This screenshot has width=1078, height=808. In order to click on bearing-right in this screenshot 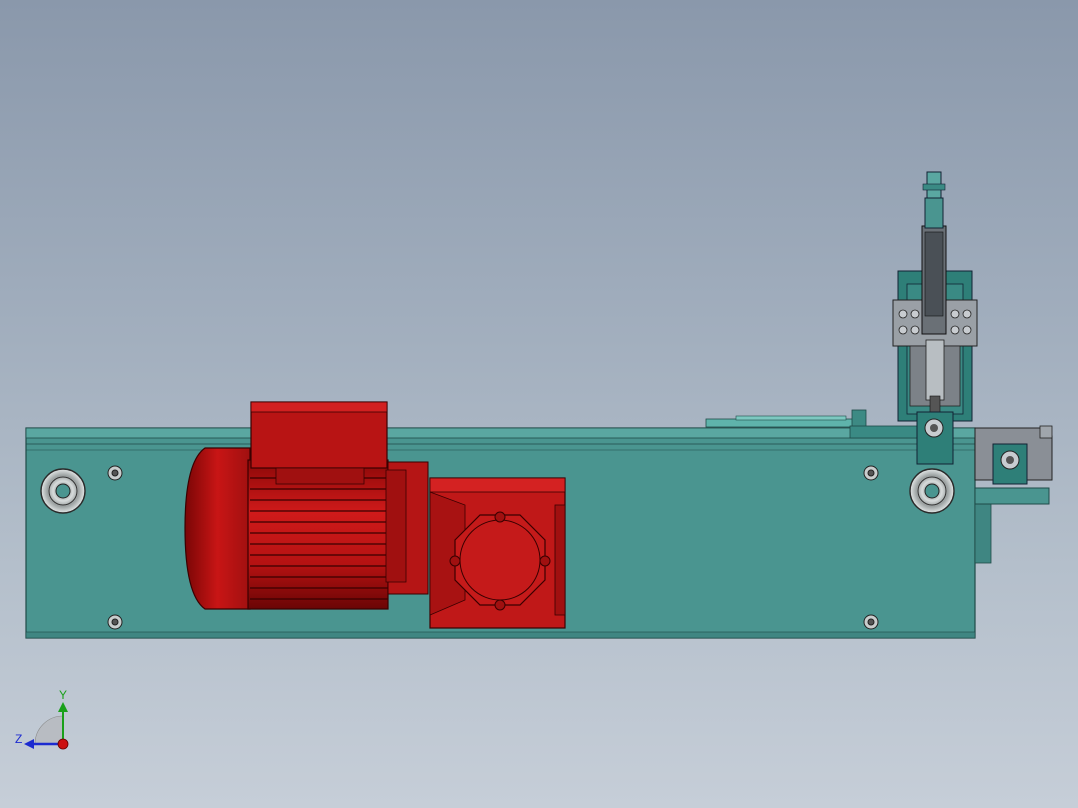, I will do `click(932, 491)`.